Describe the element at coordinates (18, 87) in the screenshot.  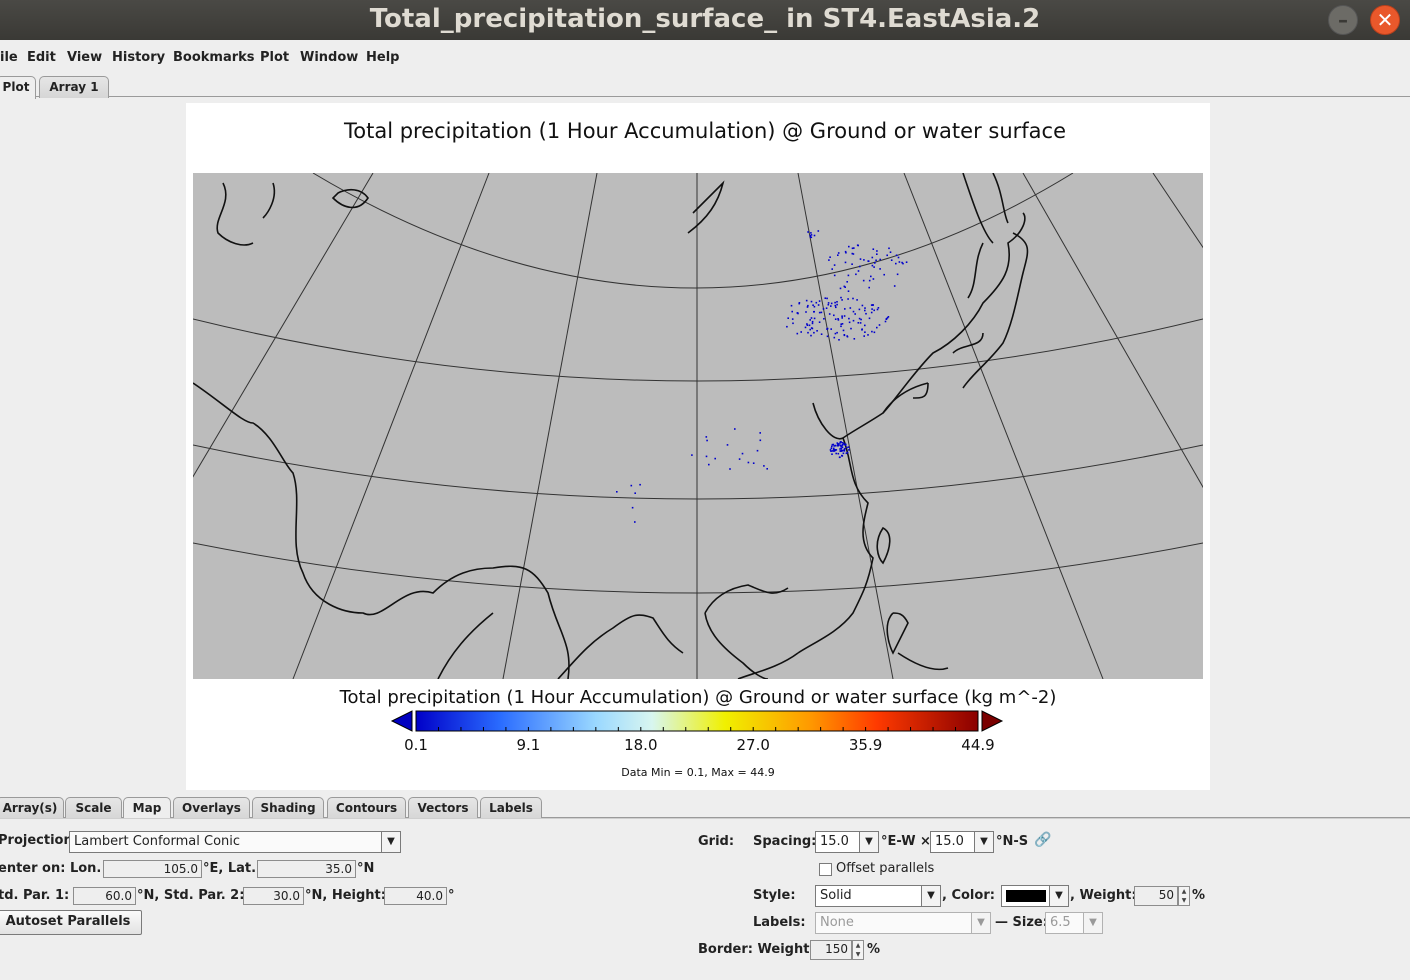
I see `tab-plot: Plot` at that location.